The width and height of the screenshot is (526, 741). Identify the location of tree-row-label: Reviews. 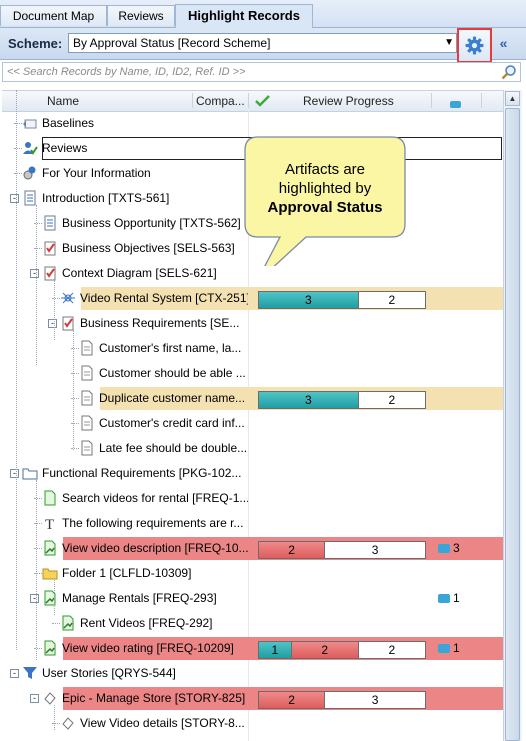
(65, 148).